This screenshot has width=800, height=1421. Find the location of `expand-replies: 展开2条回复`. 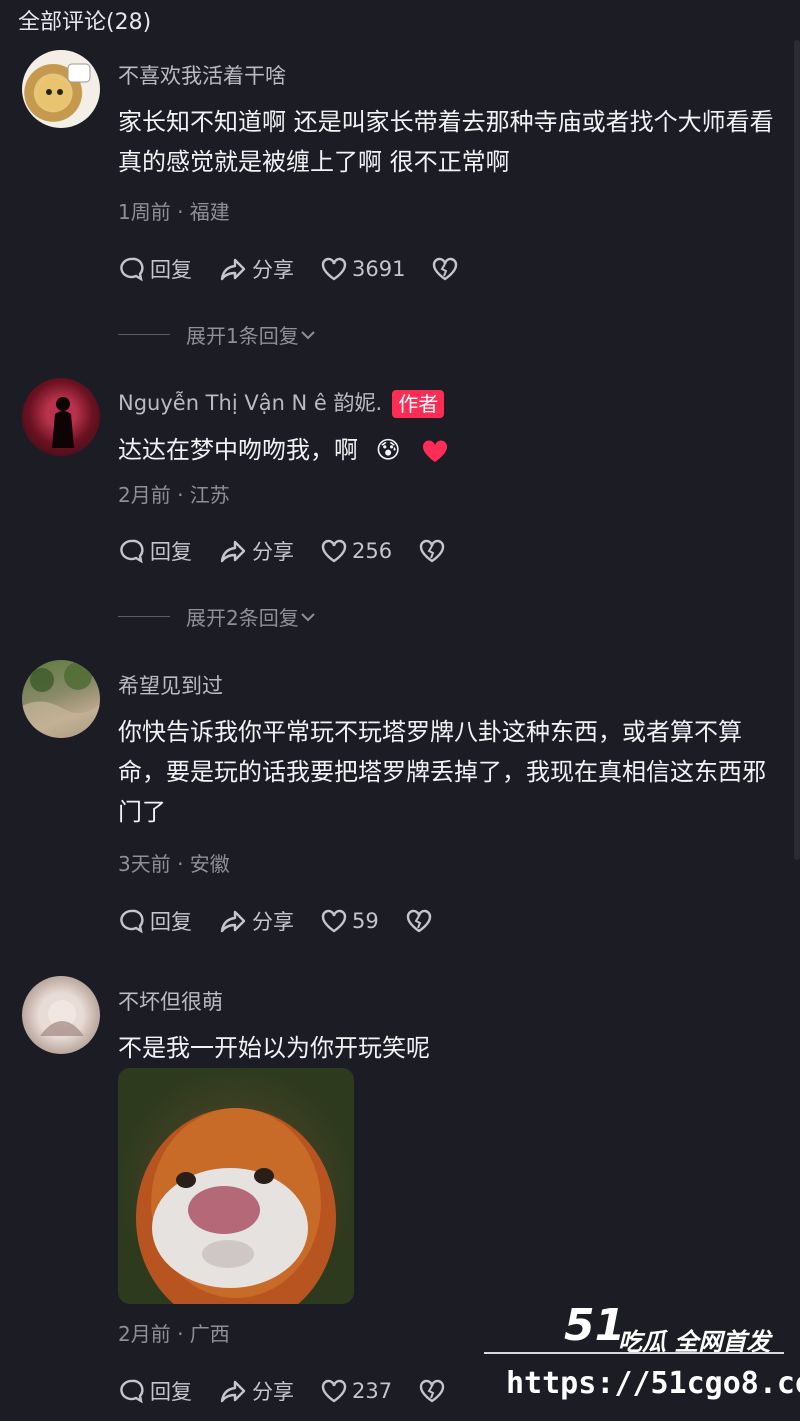

expand-replies: 展开2条回复 is located at coordinates (217, 616).